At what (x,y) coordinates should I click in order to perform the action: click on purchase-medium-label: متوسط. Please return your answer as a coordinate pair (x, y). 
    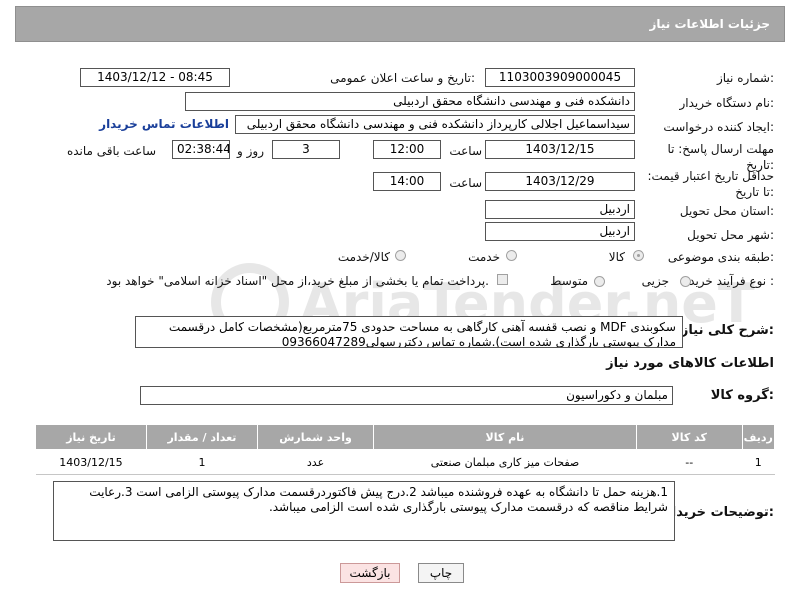
    Looking at the image, I should click on (569, 281).